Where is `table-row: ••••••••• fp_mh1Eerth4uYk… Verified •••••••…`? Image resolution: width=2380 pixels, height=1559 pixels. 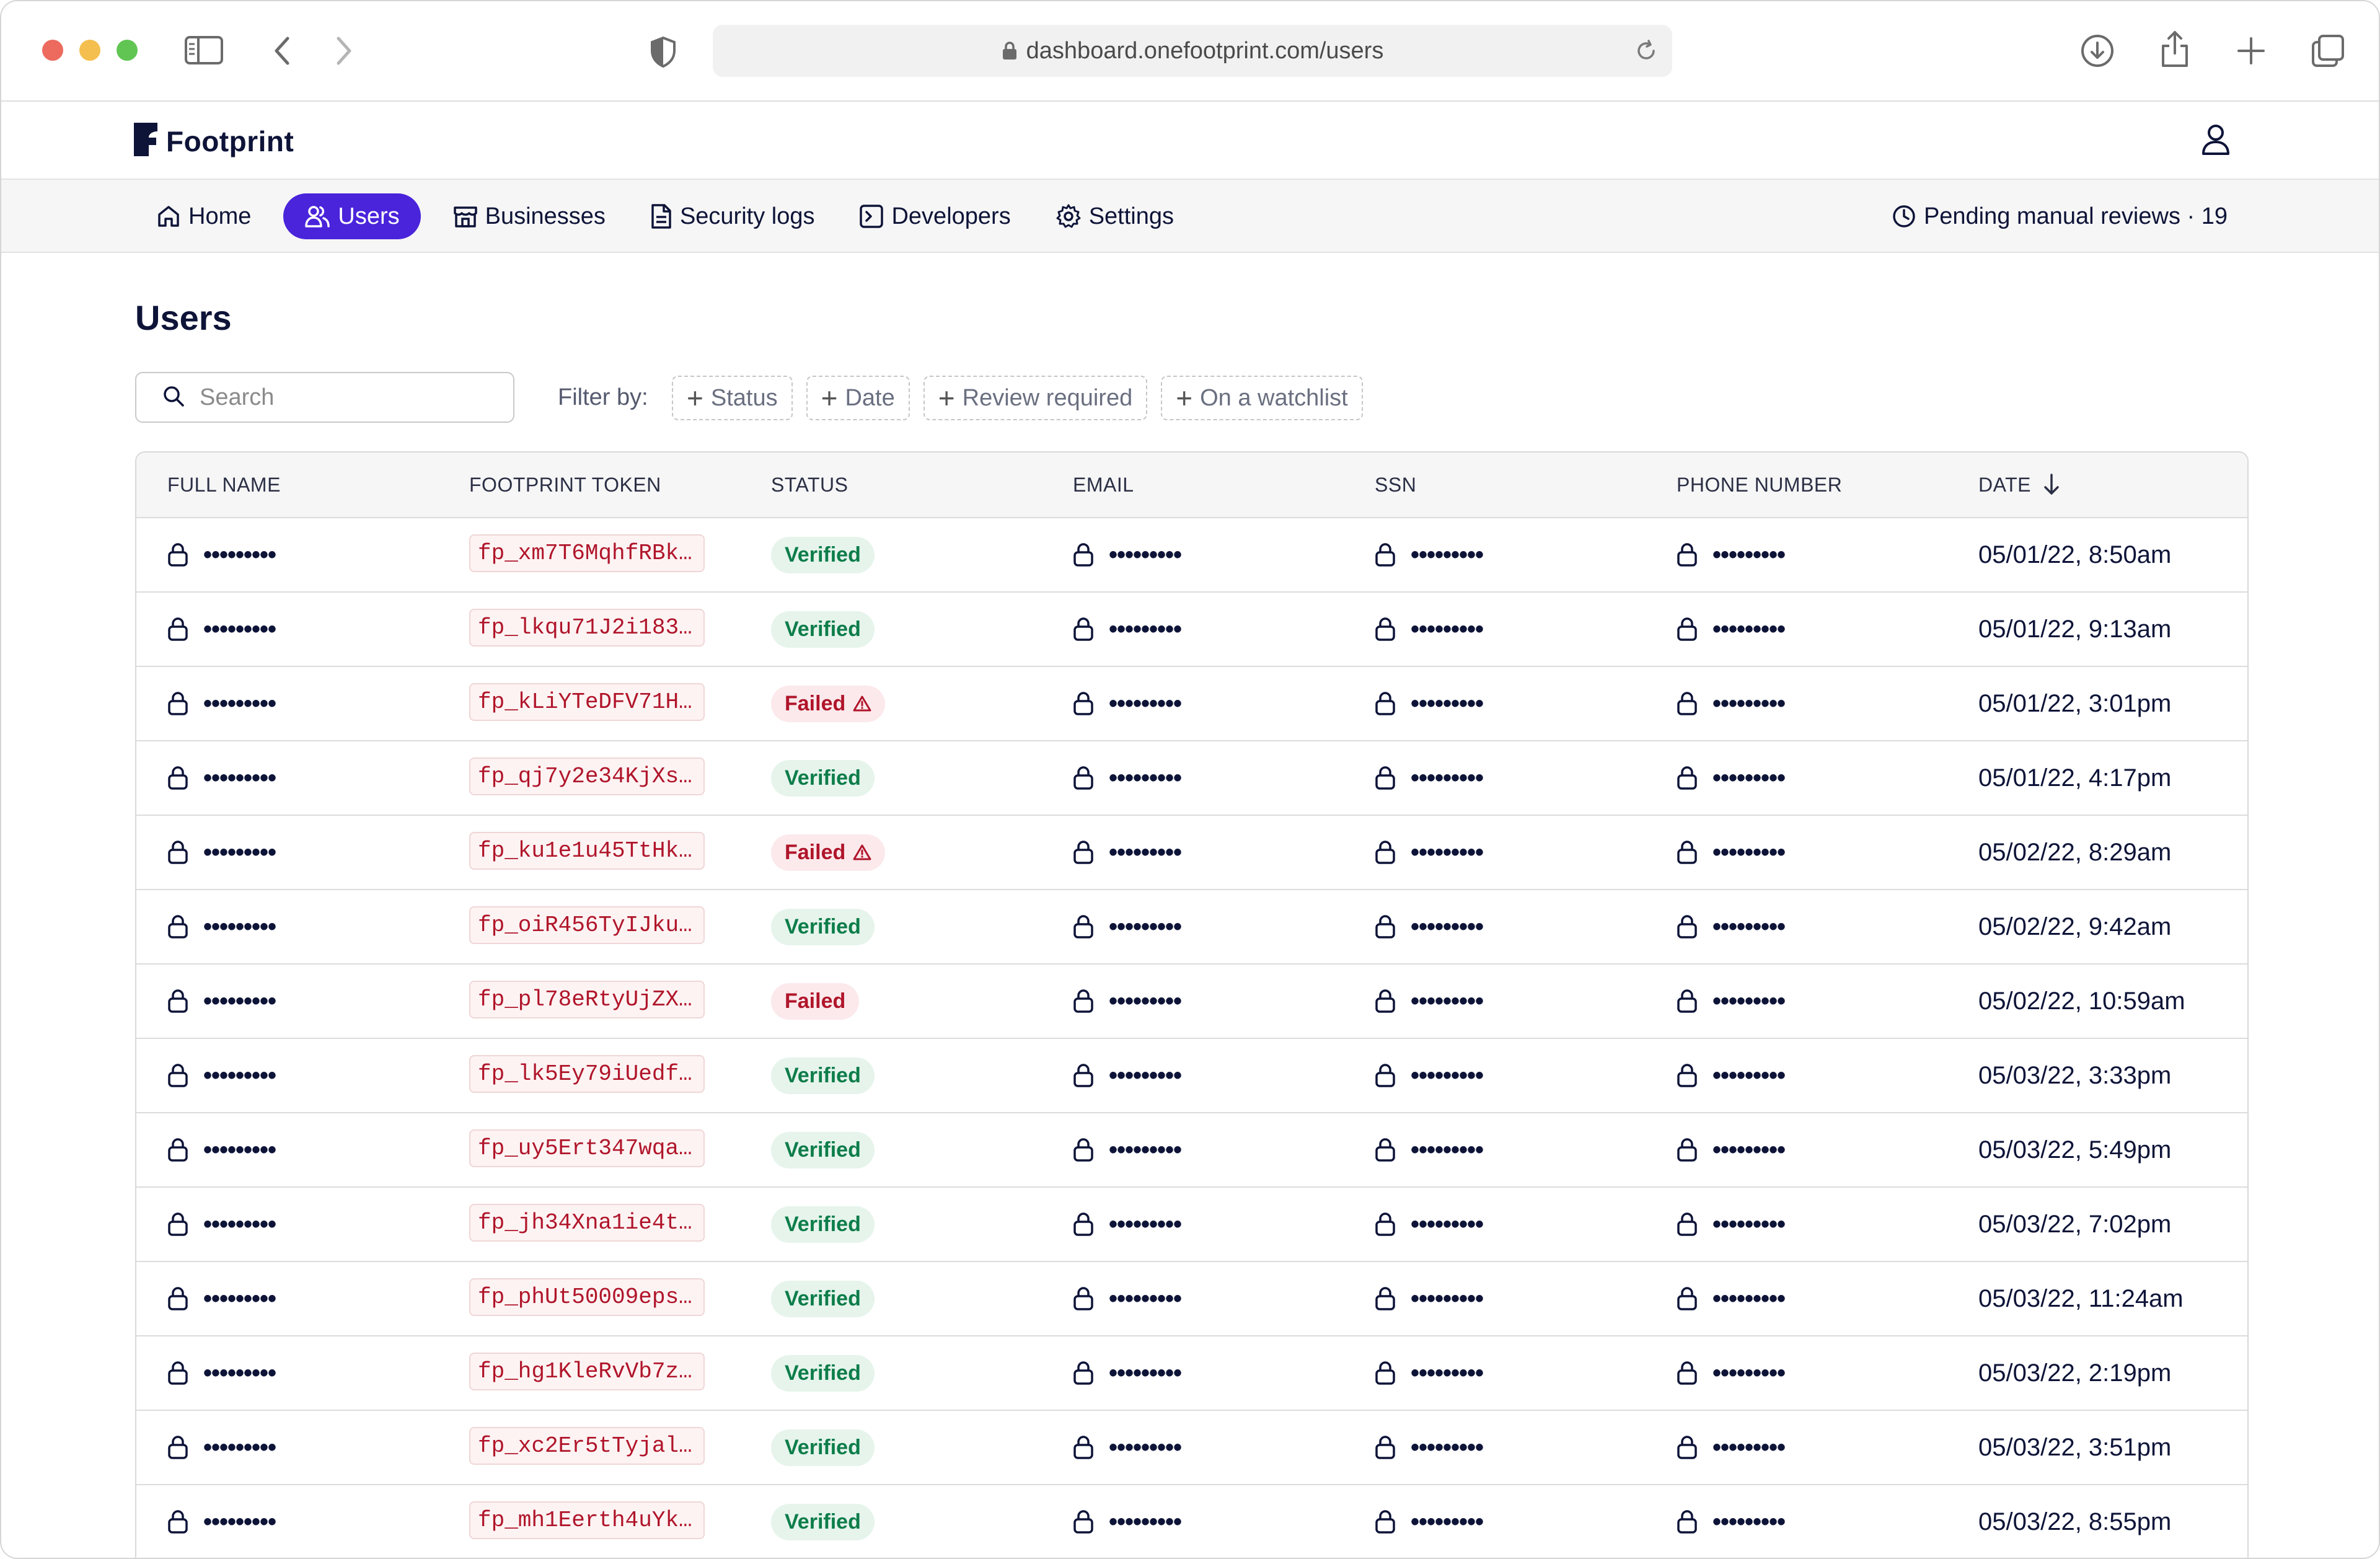 table-row: ••••••••• fp_mh1Eerth4uYk… Verified •••••••… is located at coordinates (1191, 1521).